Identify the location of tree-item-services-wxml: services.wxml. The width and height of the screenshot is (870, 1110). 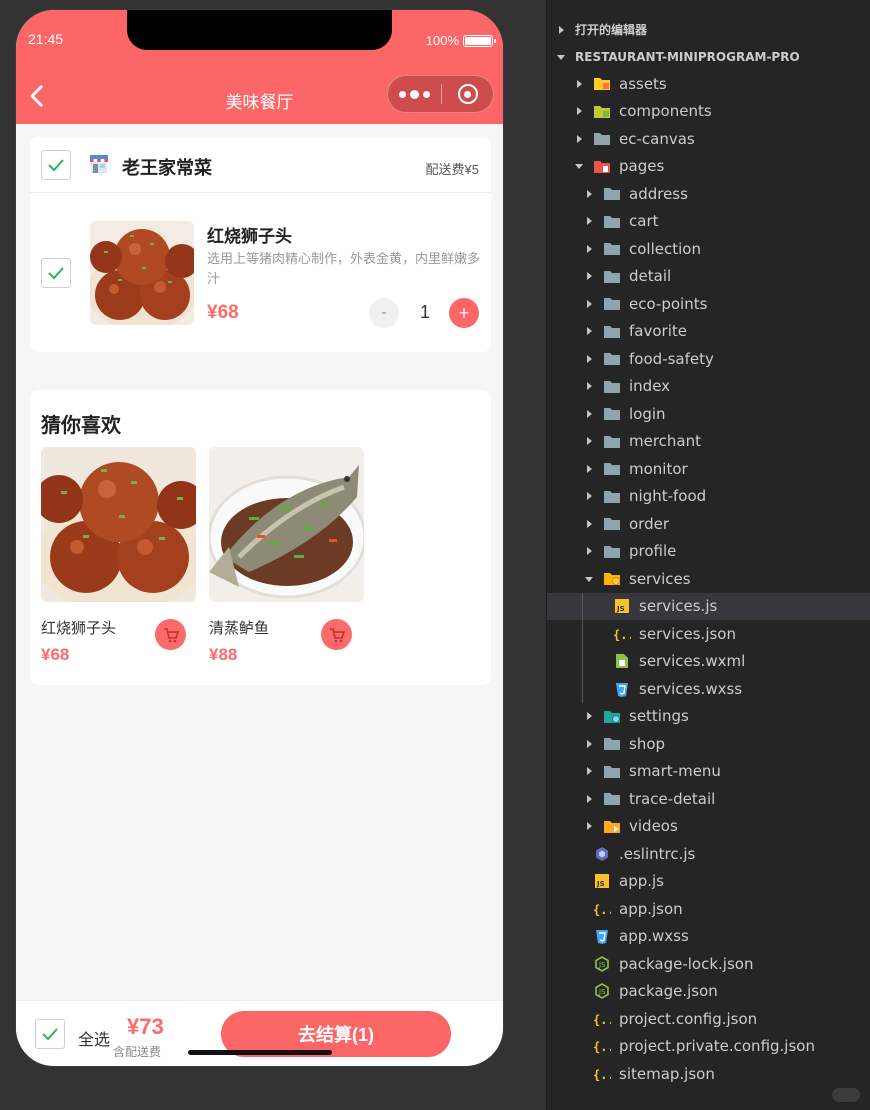
(708, 661).